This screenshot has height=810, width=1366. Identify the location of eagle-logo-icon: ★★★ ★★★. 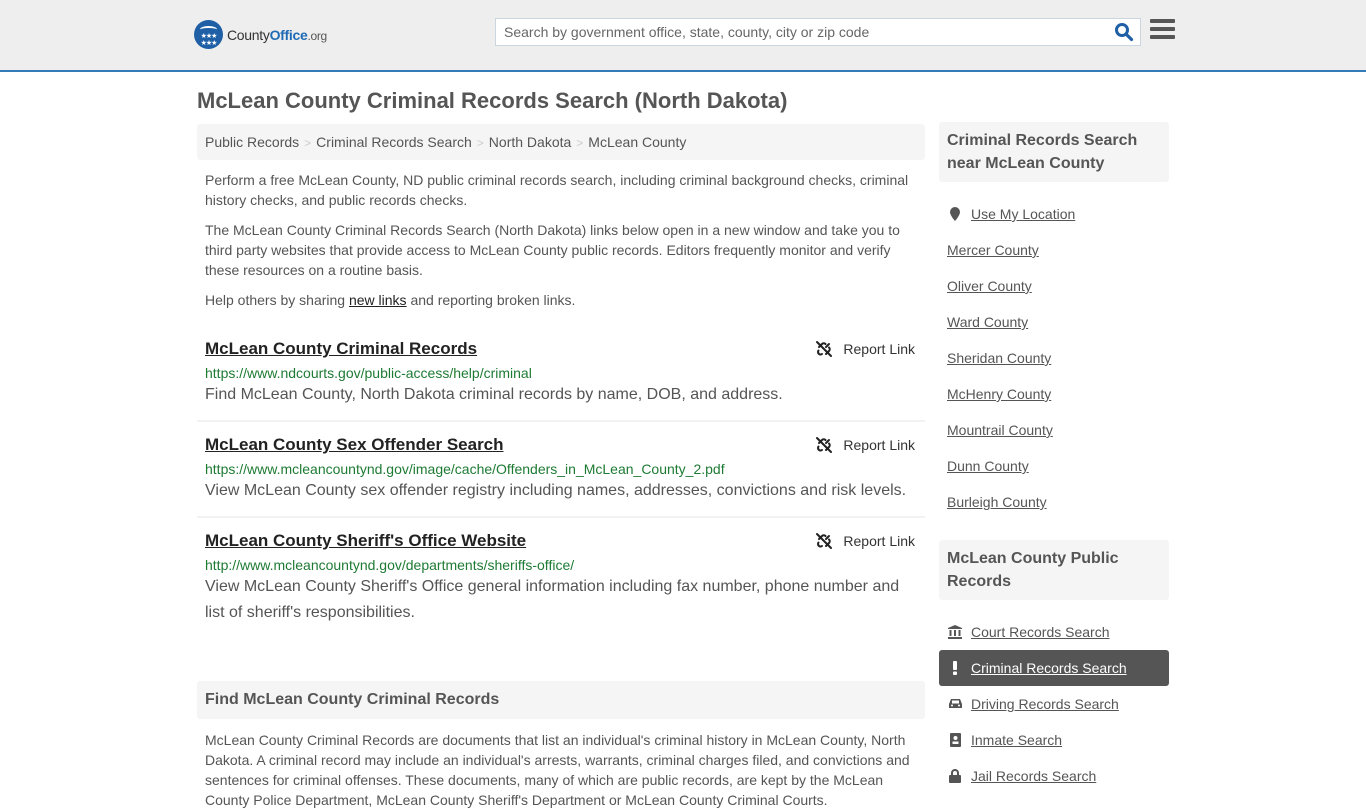
(208, 34).